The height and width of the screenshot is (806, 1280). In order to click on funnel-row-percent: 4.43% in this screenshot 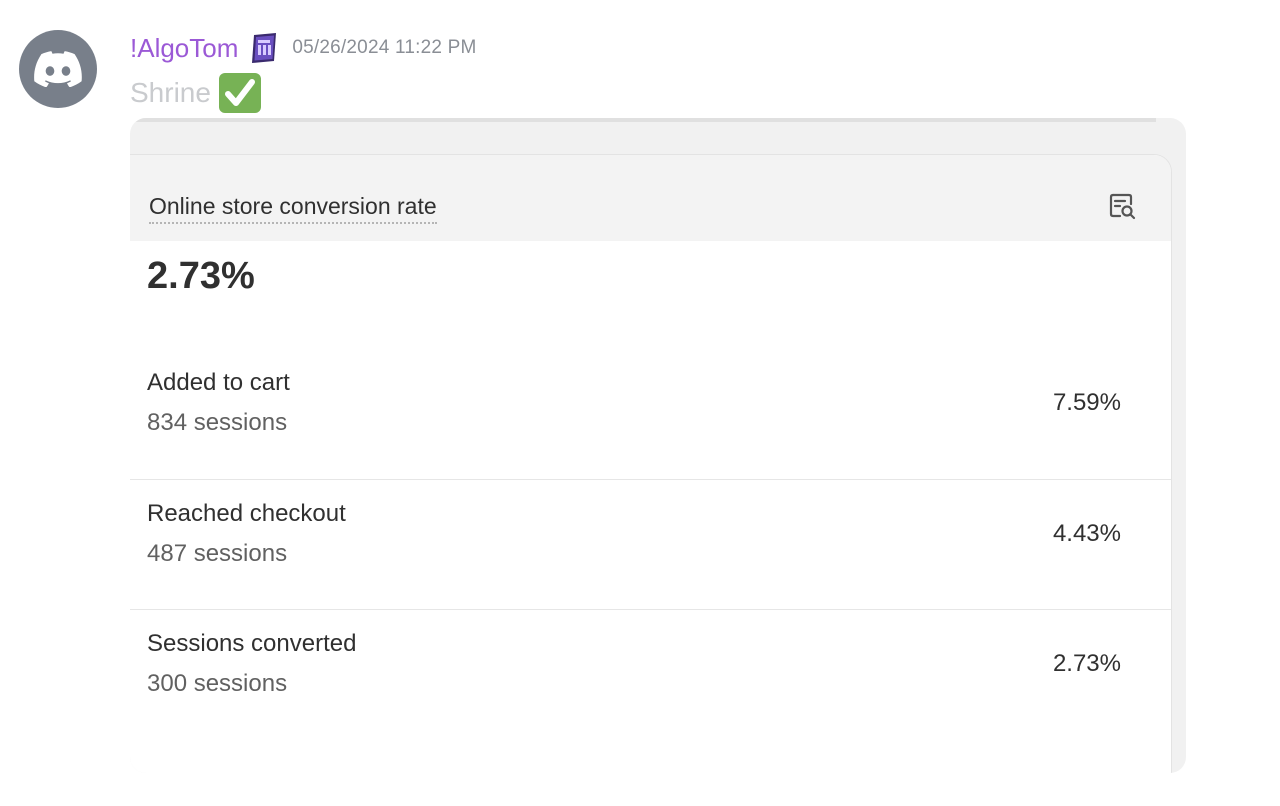, I will do `click(1086, 533)`.